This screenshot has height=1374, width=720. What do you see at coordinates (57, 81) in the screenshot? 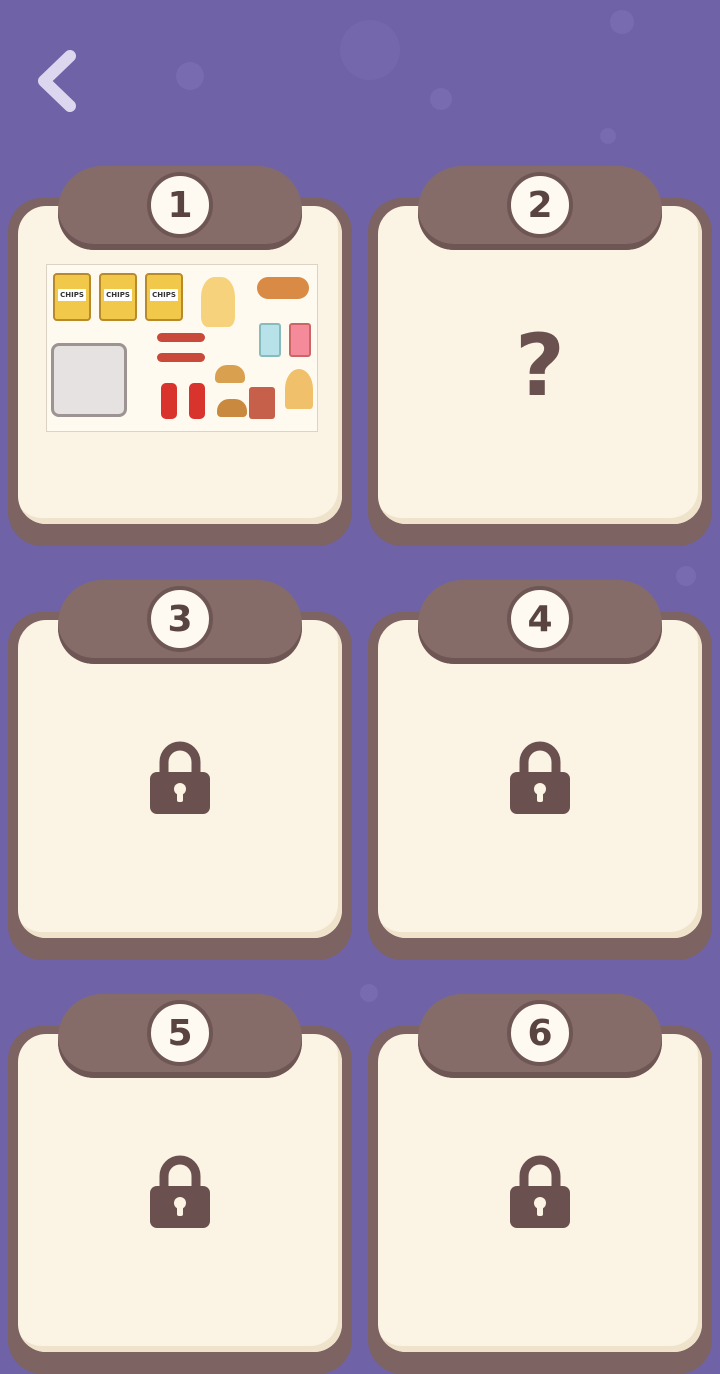
I see `chevron-left-icon` at bounding box center [57, 81].